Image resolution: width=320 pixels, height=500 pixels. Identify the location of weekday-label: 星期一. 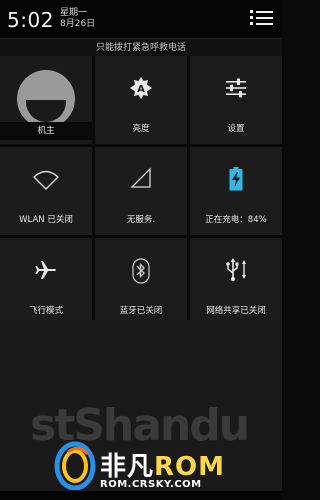
(74, 13).